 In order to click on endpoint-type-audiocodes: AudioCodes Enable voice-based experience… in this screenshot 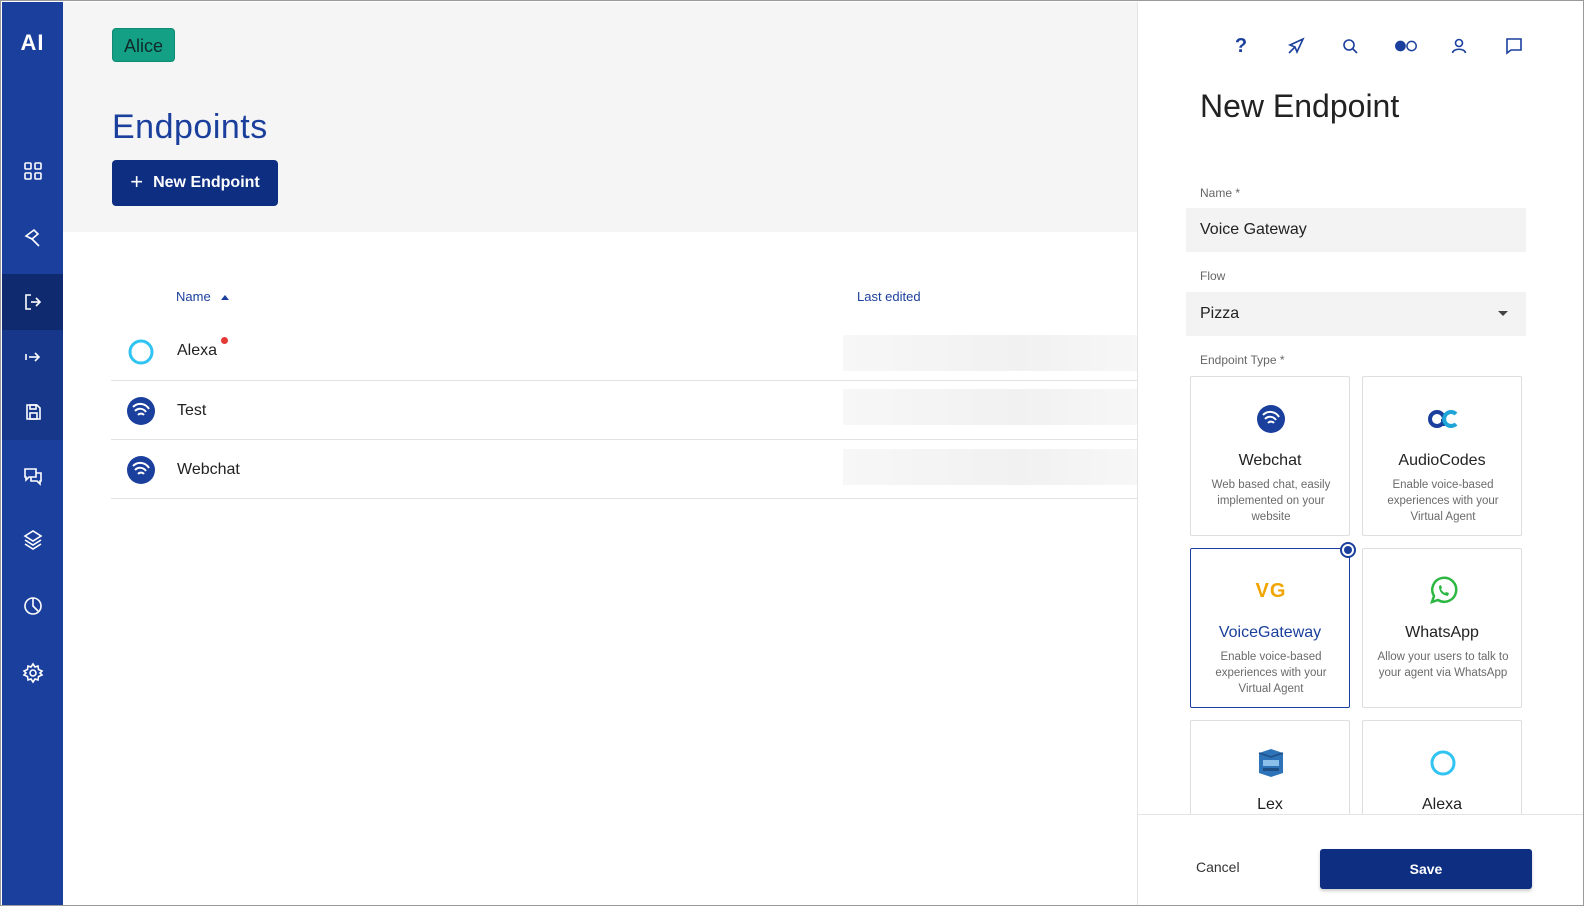, I will do `click(1442, 456)`.